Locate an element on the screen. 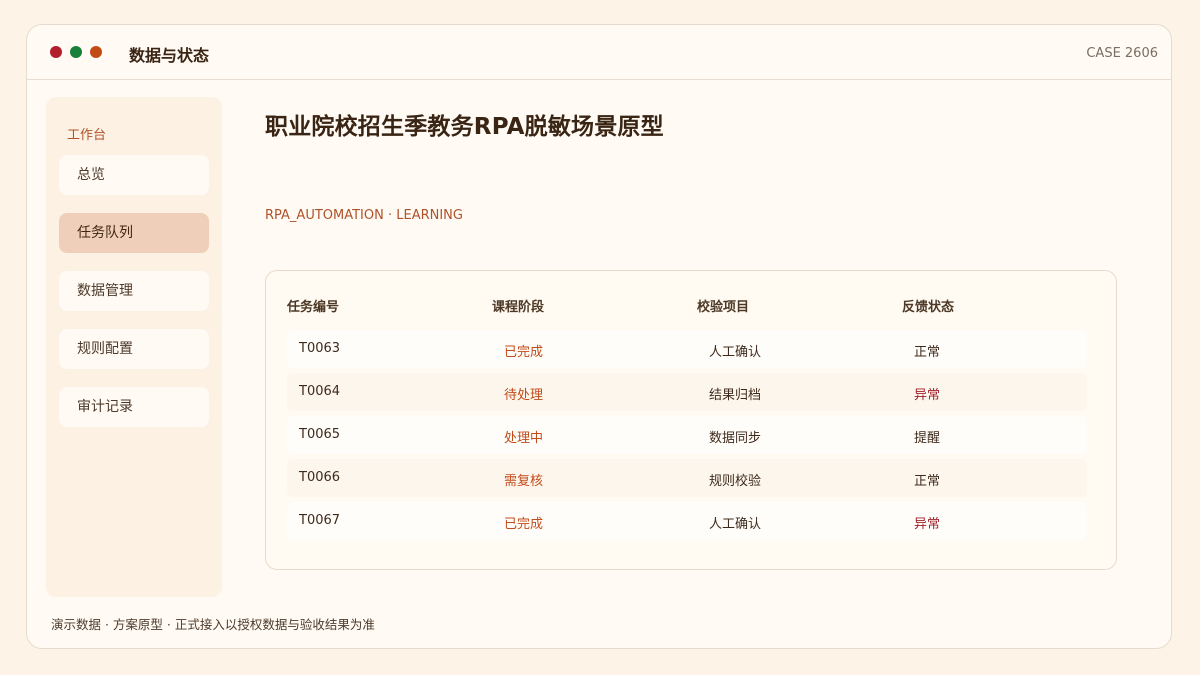 The width and height of the screenshot is (1200, 675). sidebar-item-data-management: 数据管理 is located at coordinates (134, 291).